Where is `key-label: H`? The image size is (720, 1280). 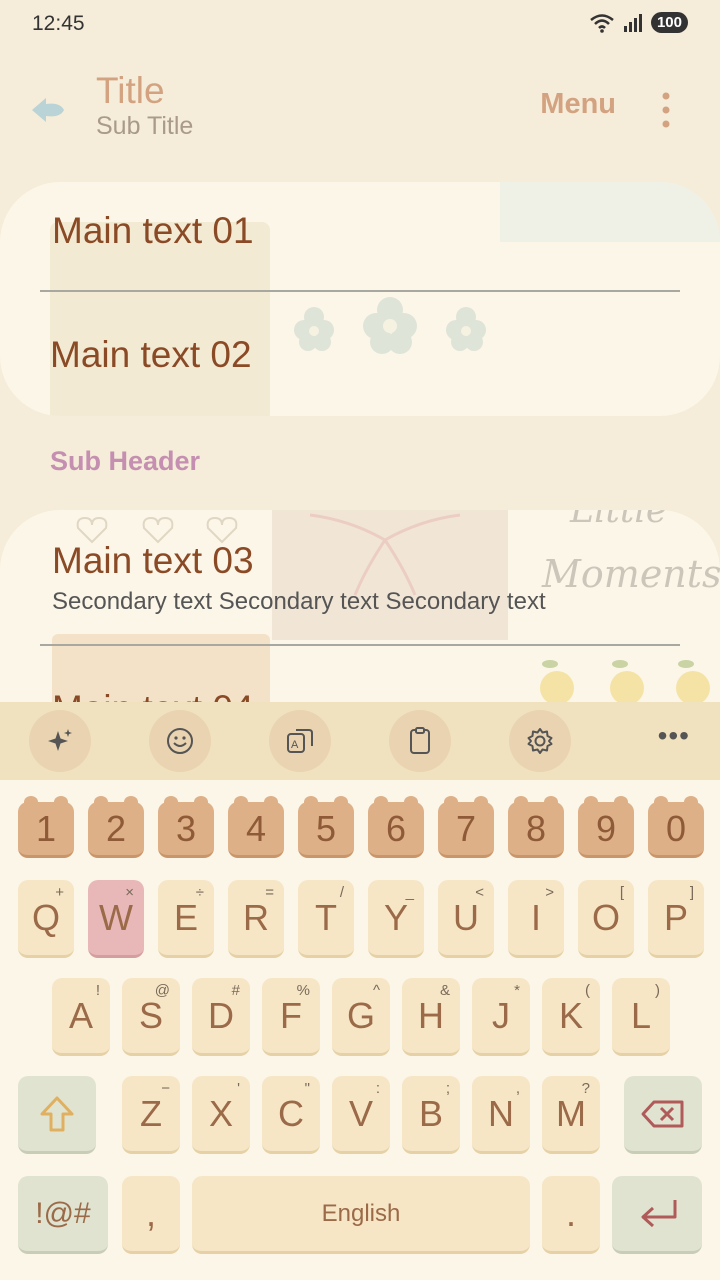
key-label: H is located at coordinates (431, 1015).